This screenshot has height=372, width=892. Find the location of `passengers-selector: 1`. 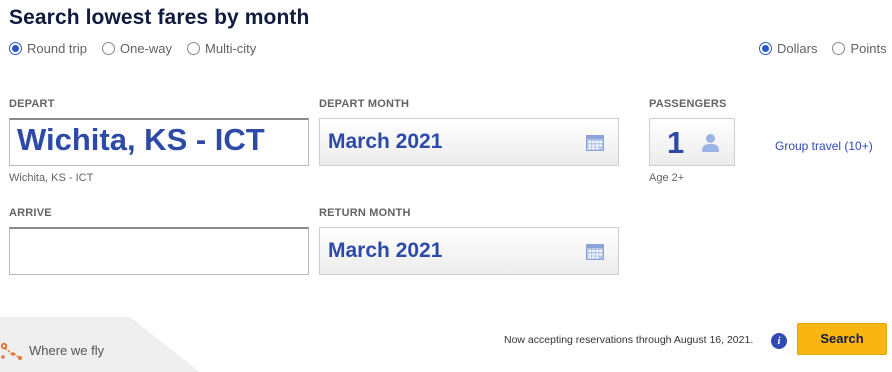

passengers-selector: 1 is located at coordinates (692, 142).